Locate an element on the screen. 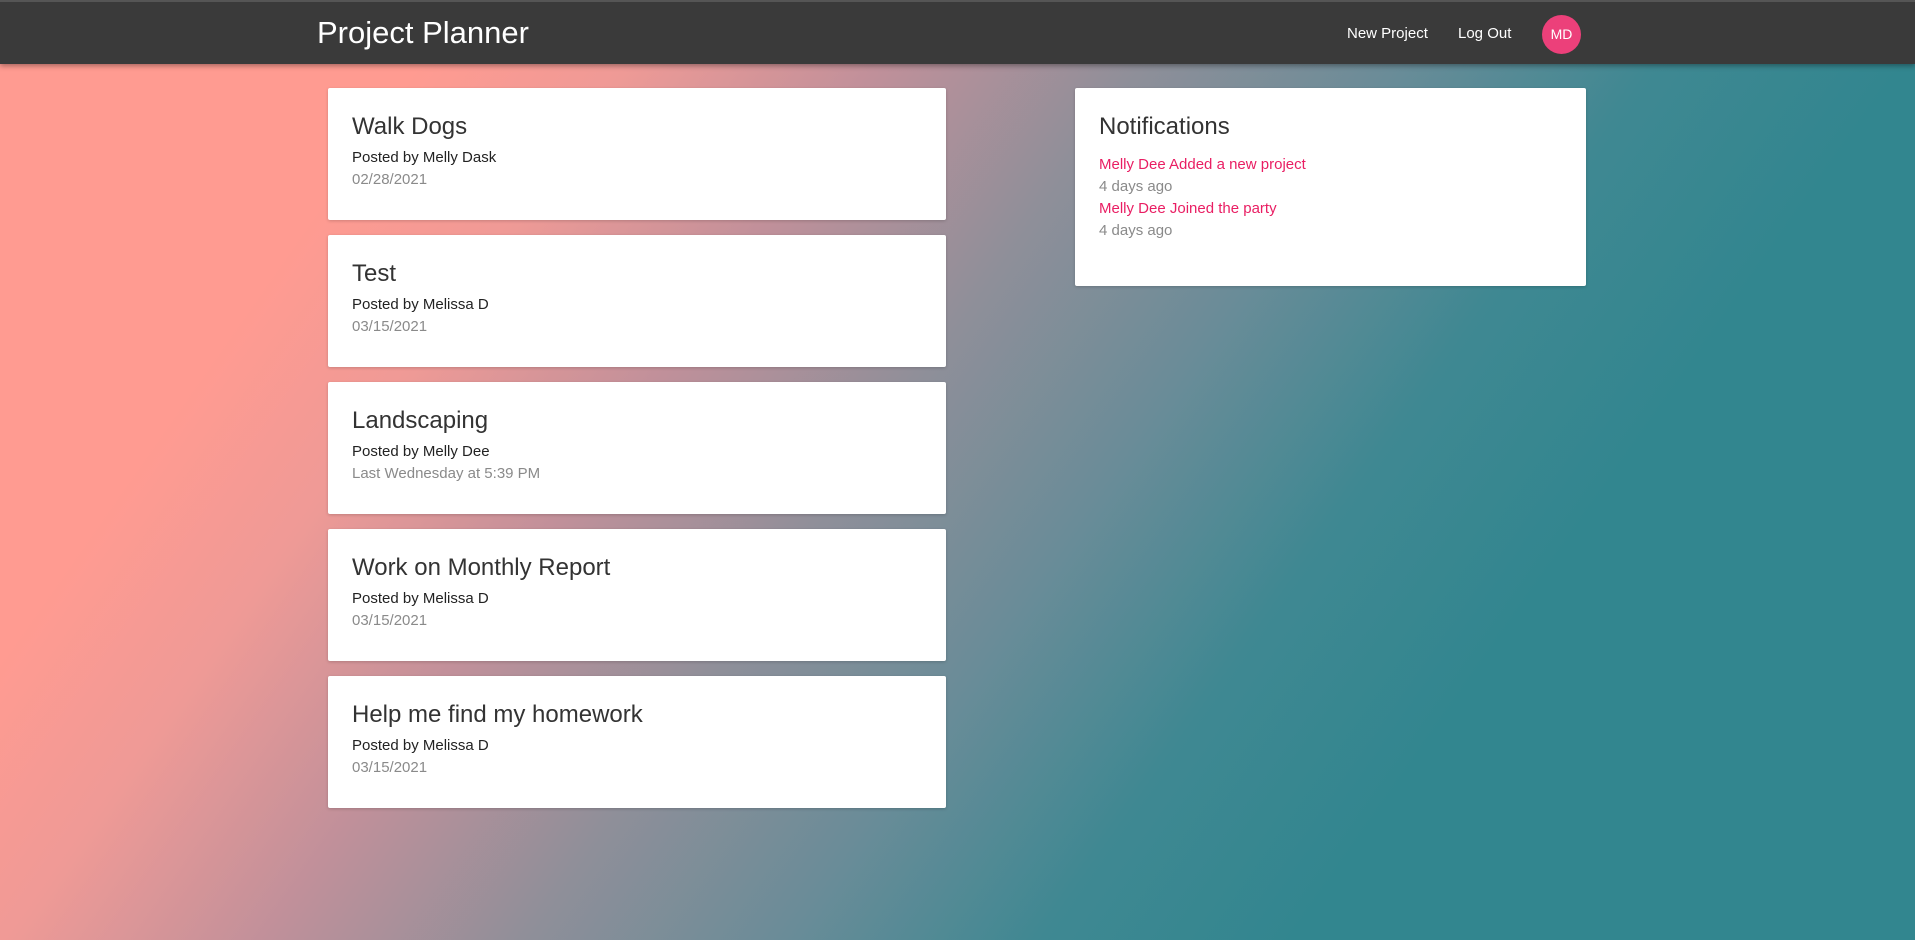 This screenshot has height=940, width=1915. navbar: Project Planner New Project Log Out MD is located at coordinates (957, 32).